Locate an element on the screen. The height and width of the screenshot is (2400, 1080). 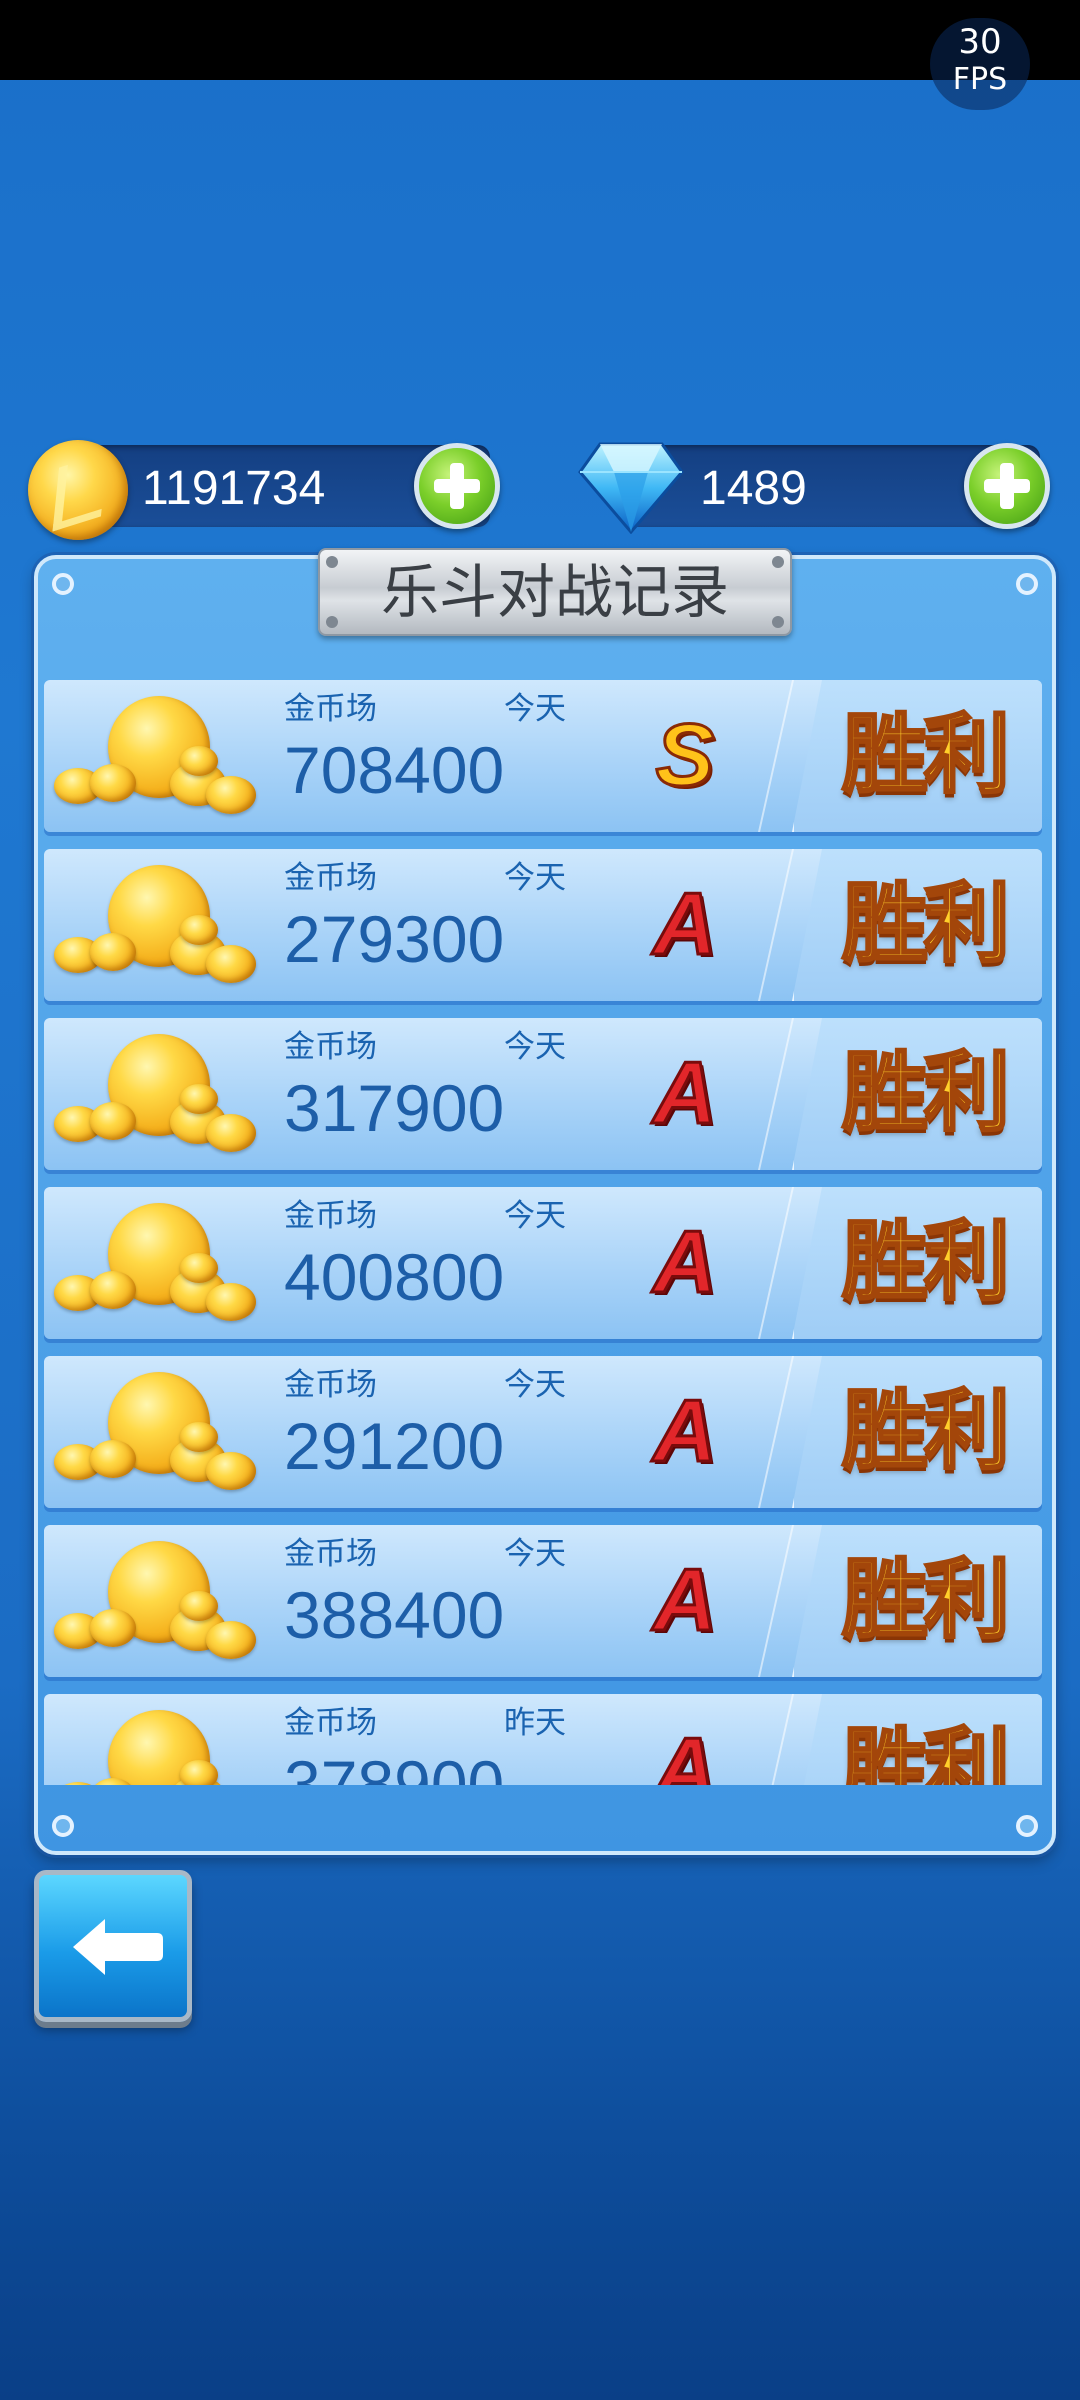
fps-unit: FPS is located at coordinates (980, 79).